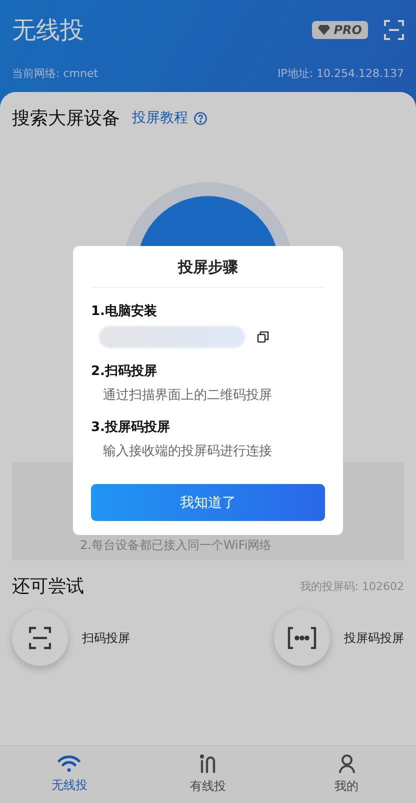 Image resolution: width=416 pixels, height=803 pixels. Describe the element at coordinates (160, 118) in the screenshot. I see `tutorial-link: 投屏教程` at that location.